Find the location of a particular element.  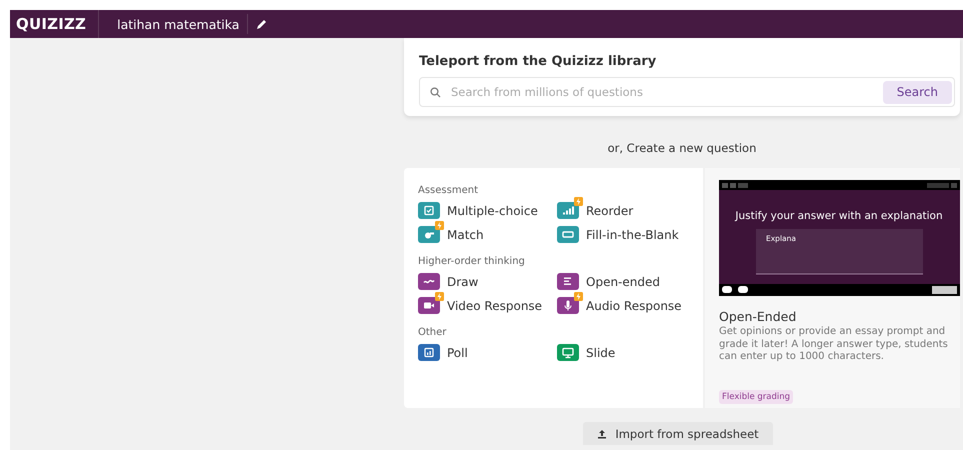

question-type-item: Poll is located at coordinates (444, 350).